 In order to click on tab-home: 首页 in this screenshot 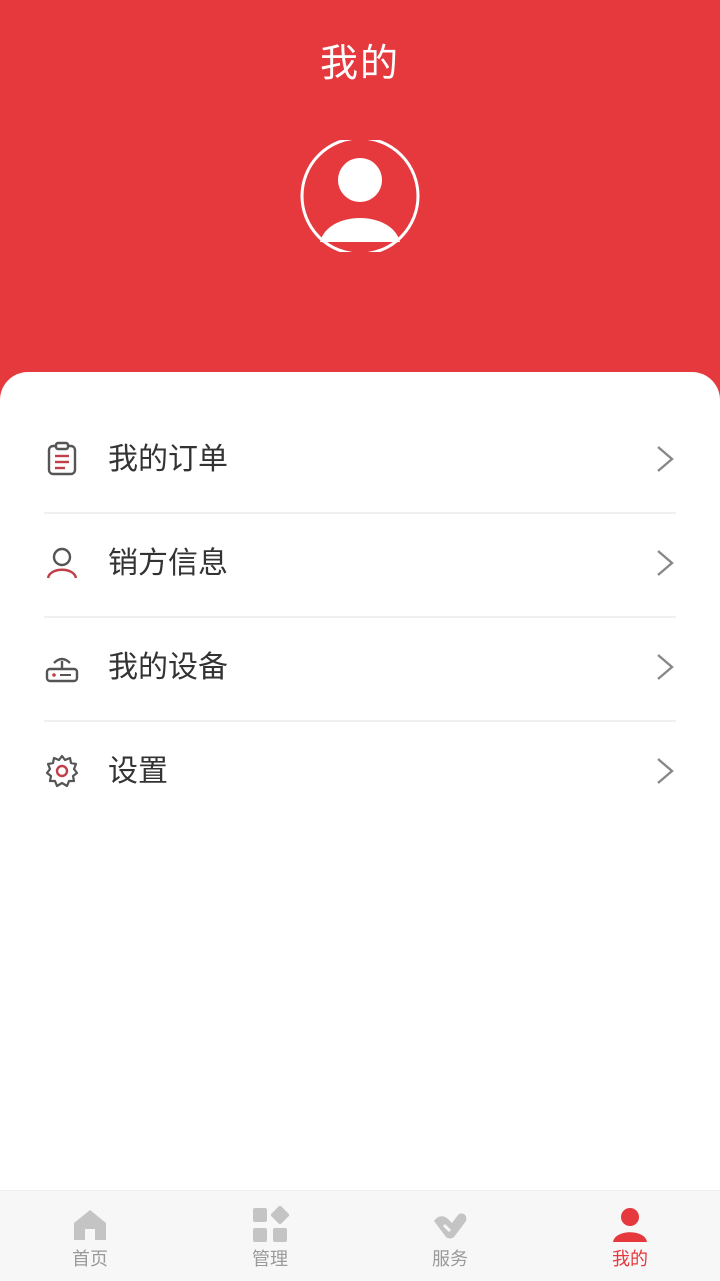, I will do `click(90, 1236)`.